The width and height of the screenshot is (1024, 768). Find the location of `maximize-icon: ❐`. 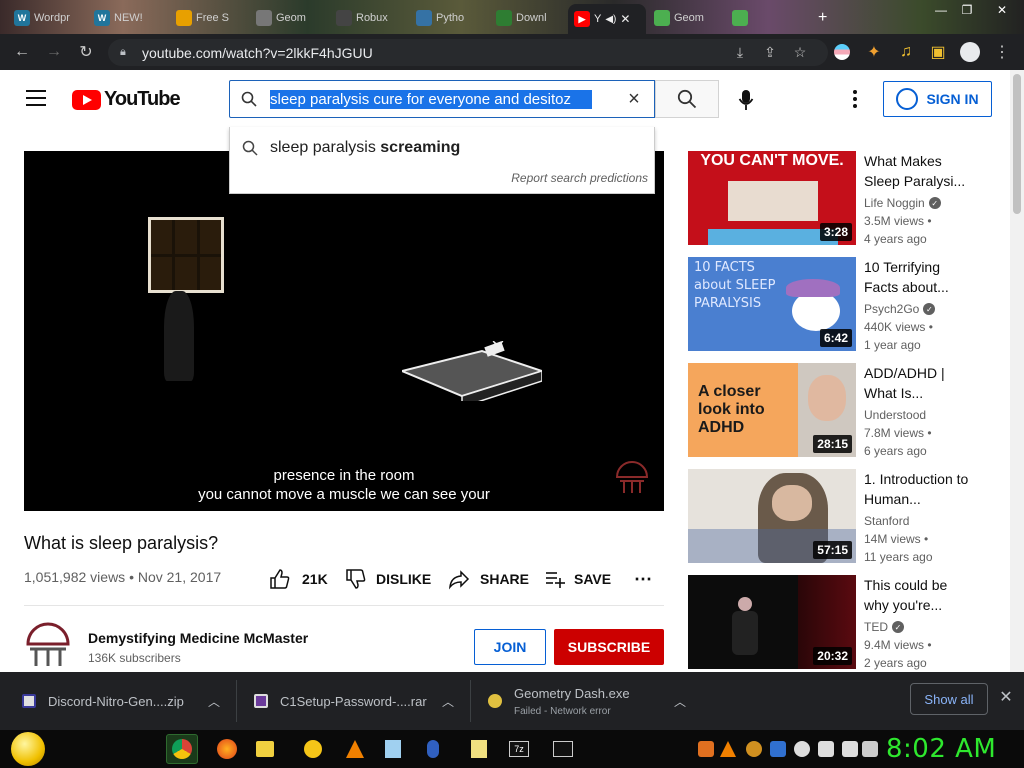

maximize-icon: ❐ is located at coordinates (967, 10).